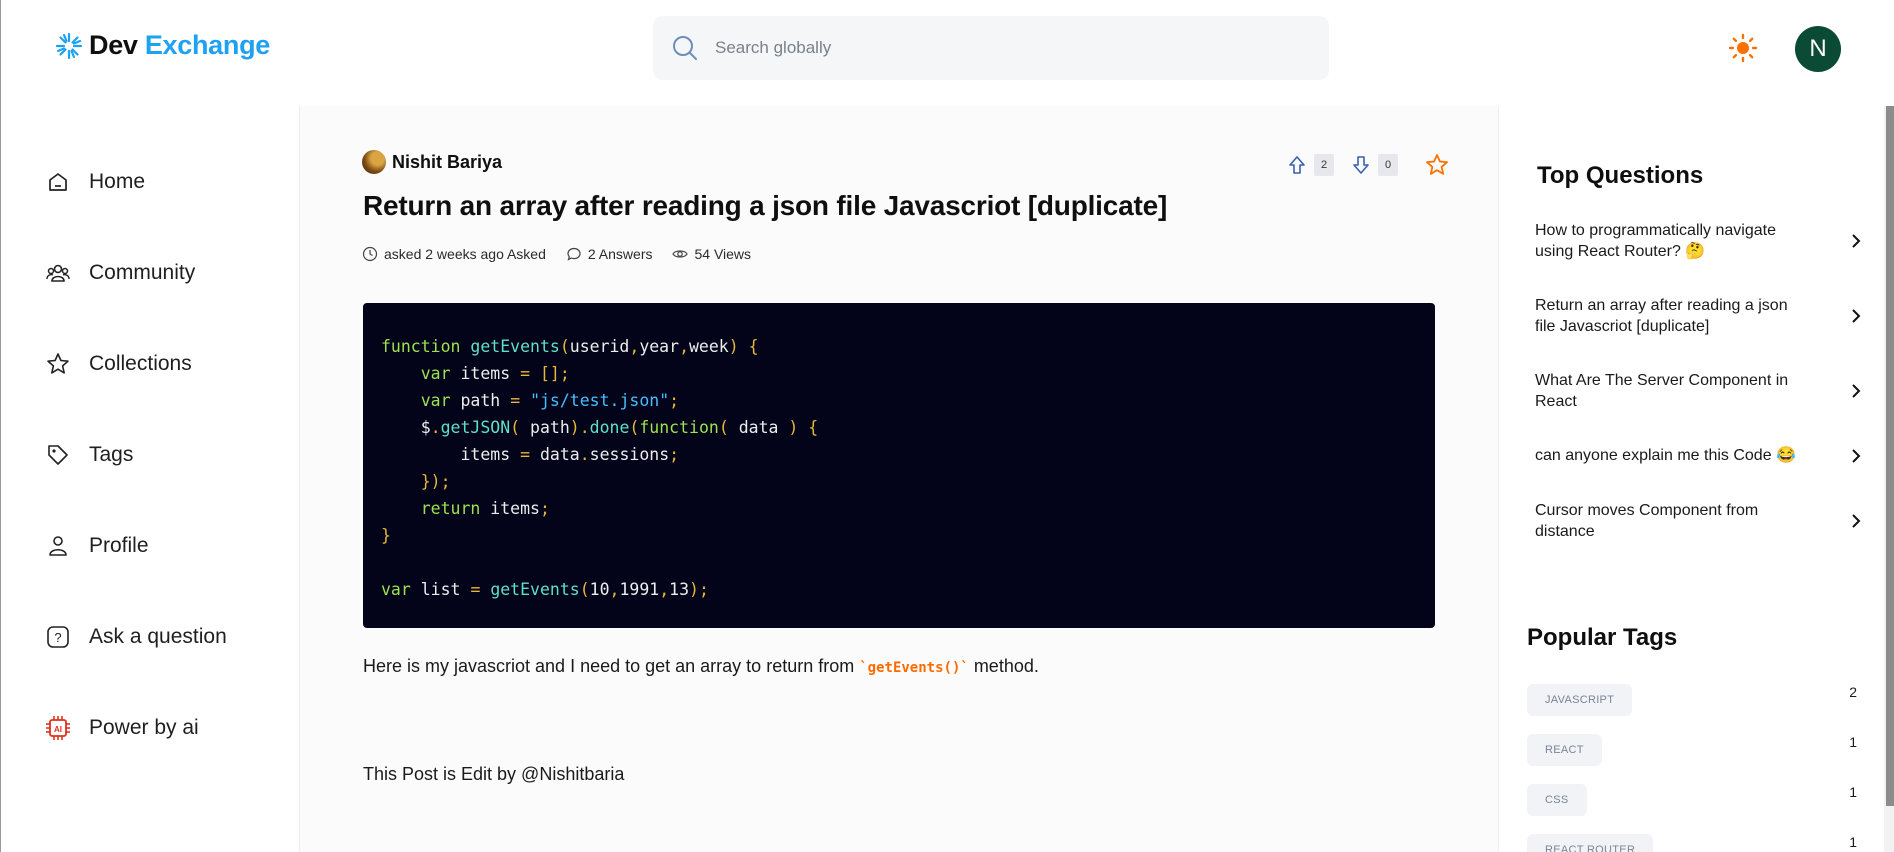 The width and height of the screenshot is (1894, 852). What do you see at coordinates (142, 272) in the screenshot?
I see `sidebar-item-label: Community` at bounding box center [142, 272].